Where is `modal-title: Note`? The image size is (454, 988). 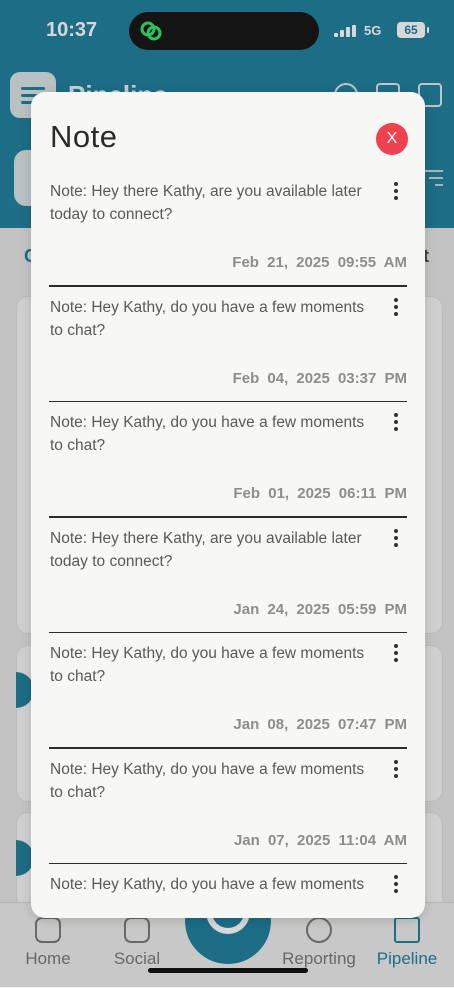
modal-title: Note is located at coordinates (84, 136).